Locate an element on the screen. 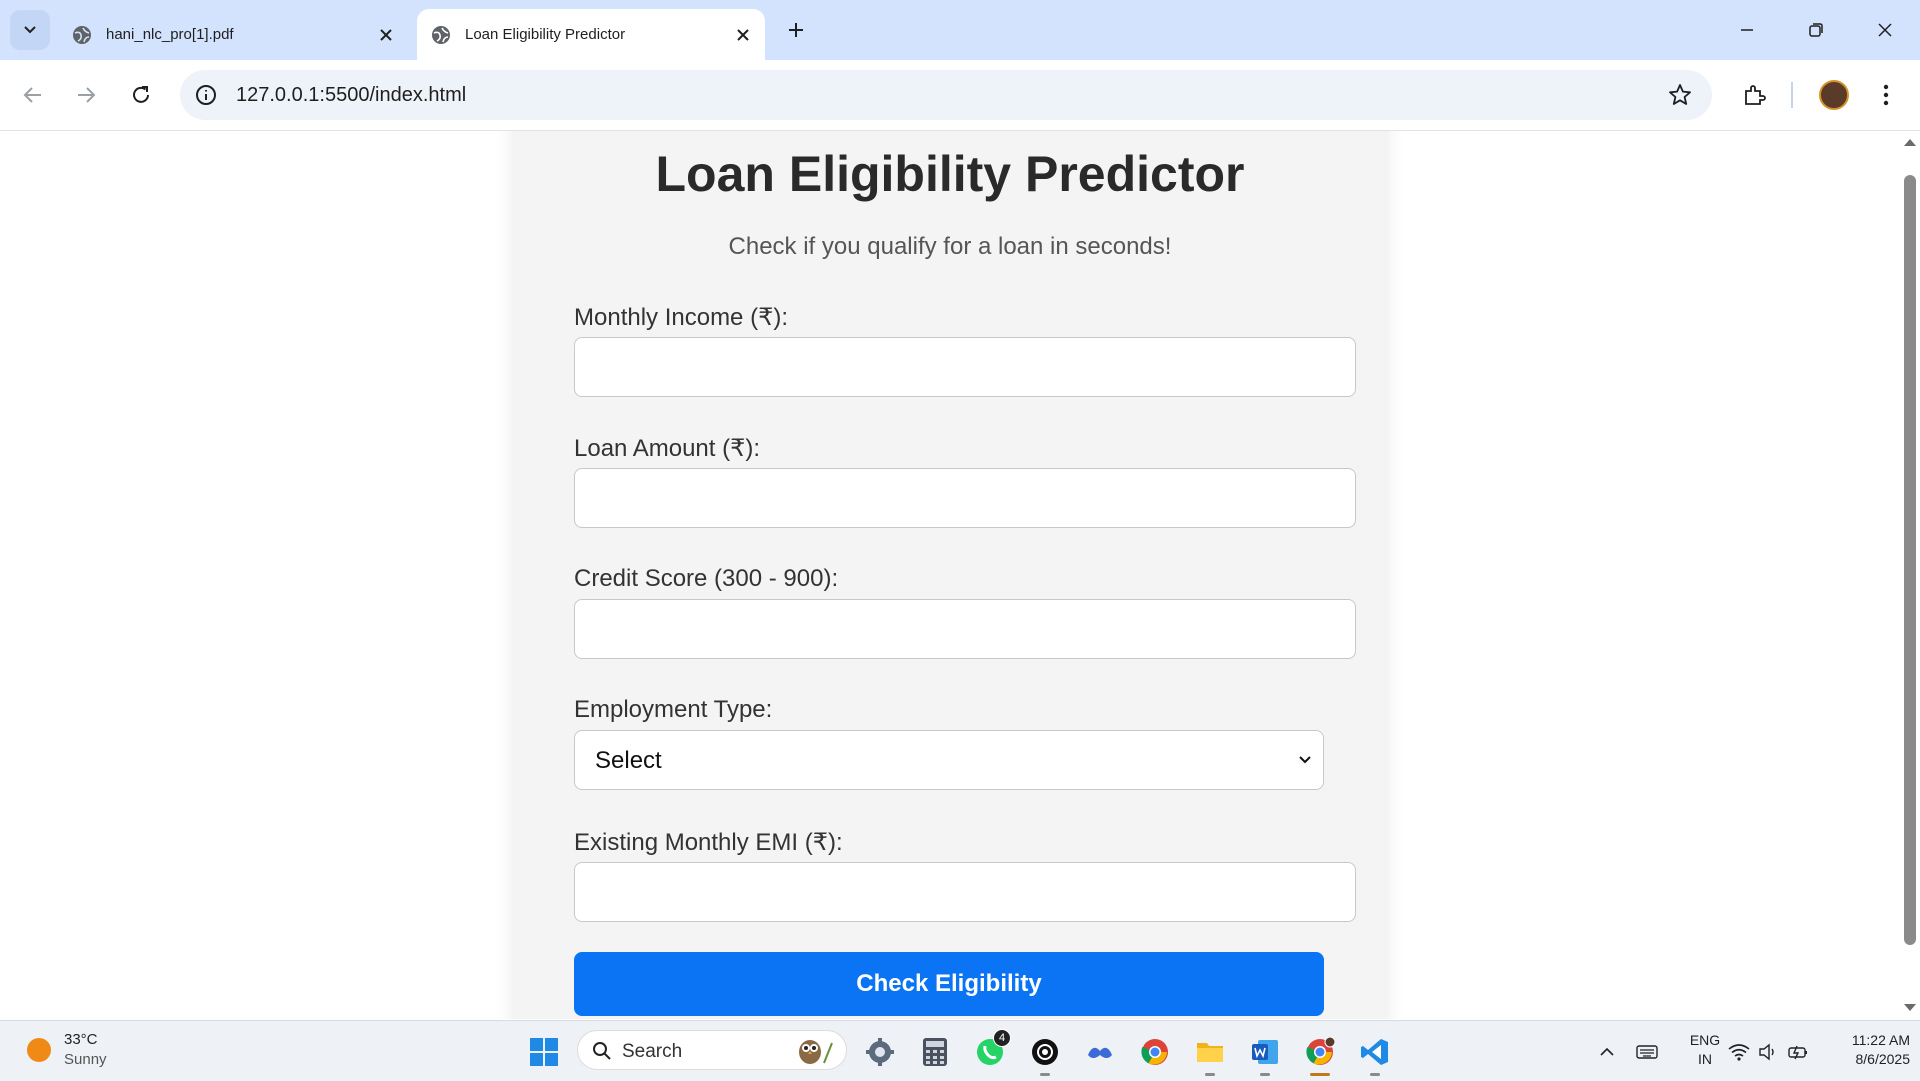 The height and width of the screenshot is (1081, 1920). word-icon is located at coordinates (1265, 1052).